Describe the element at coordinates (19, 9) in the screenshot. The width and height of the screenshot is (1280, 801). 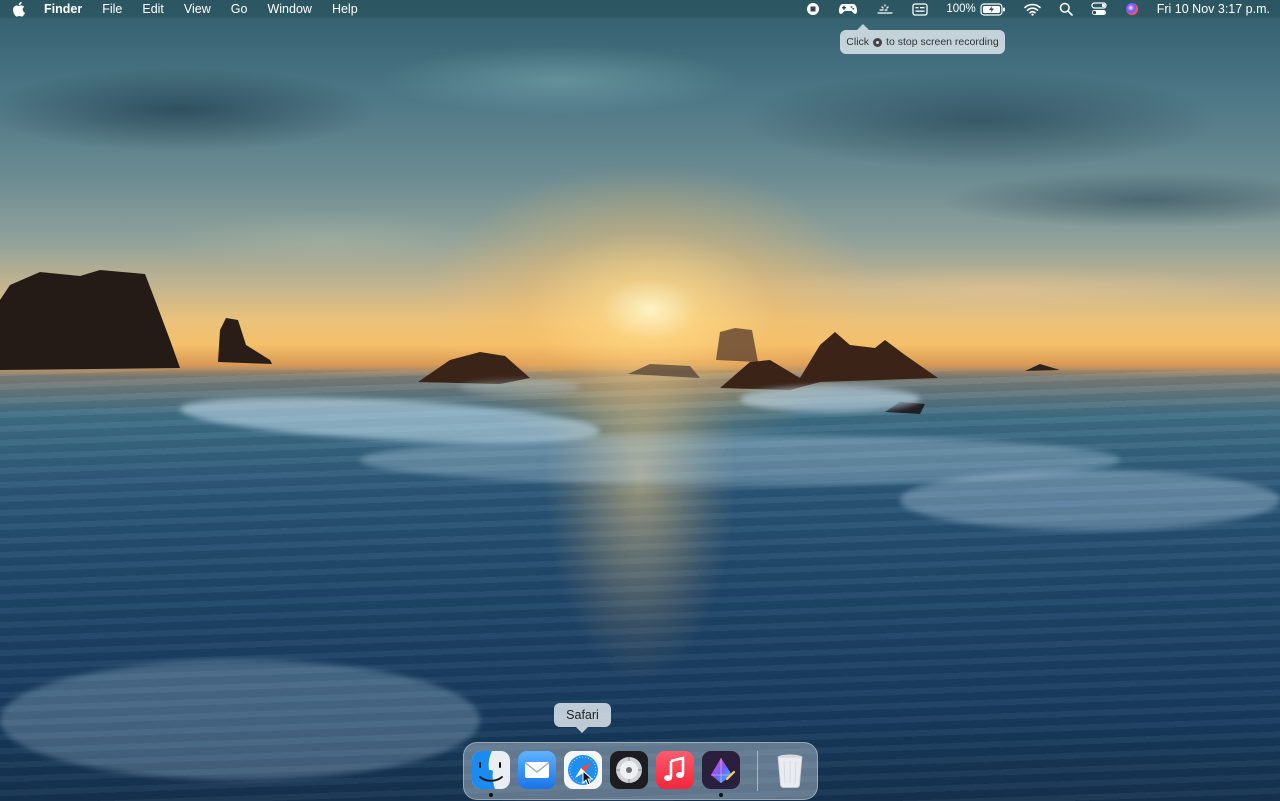
I see `apple-menu-icon` at that location.